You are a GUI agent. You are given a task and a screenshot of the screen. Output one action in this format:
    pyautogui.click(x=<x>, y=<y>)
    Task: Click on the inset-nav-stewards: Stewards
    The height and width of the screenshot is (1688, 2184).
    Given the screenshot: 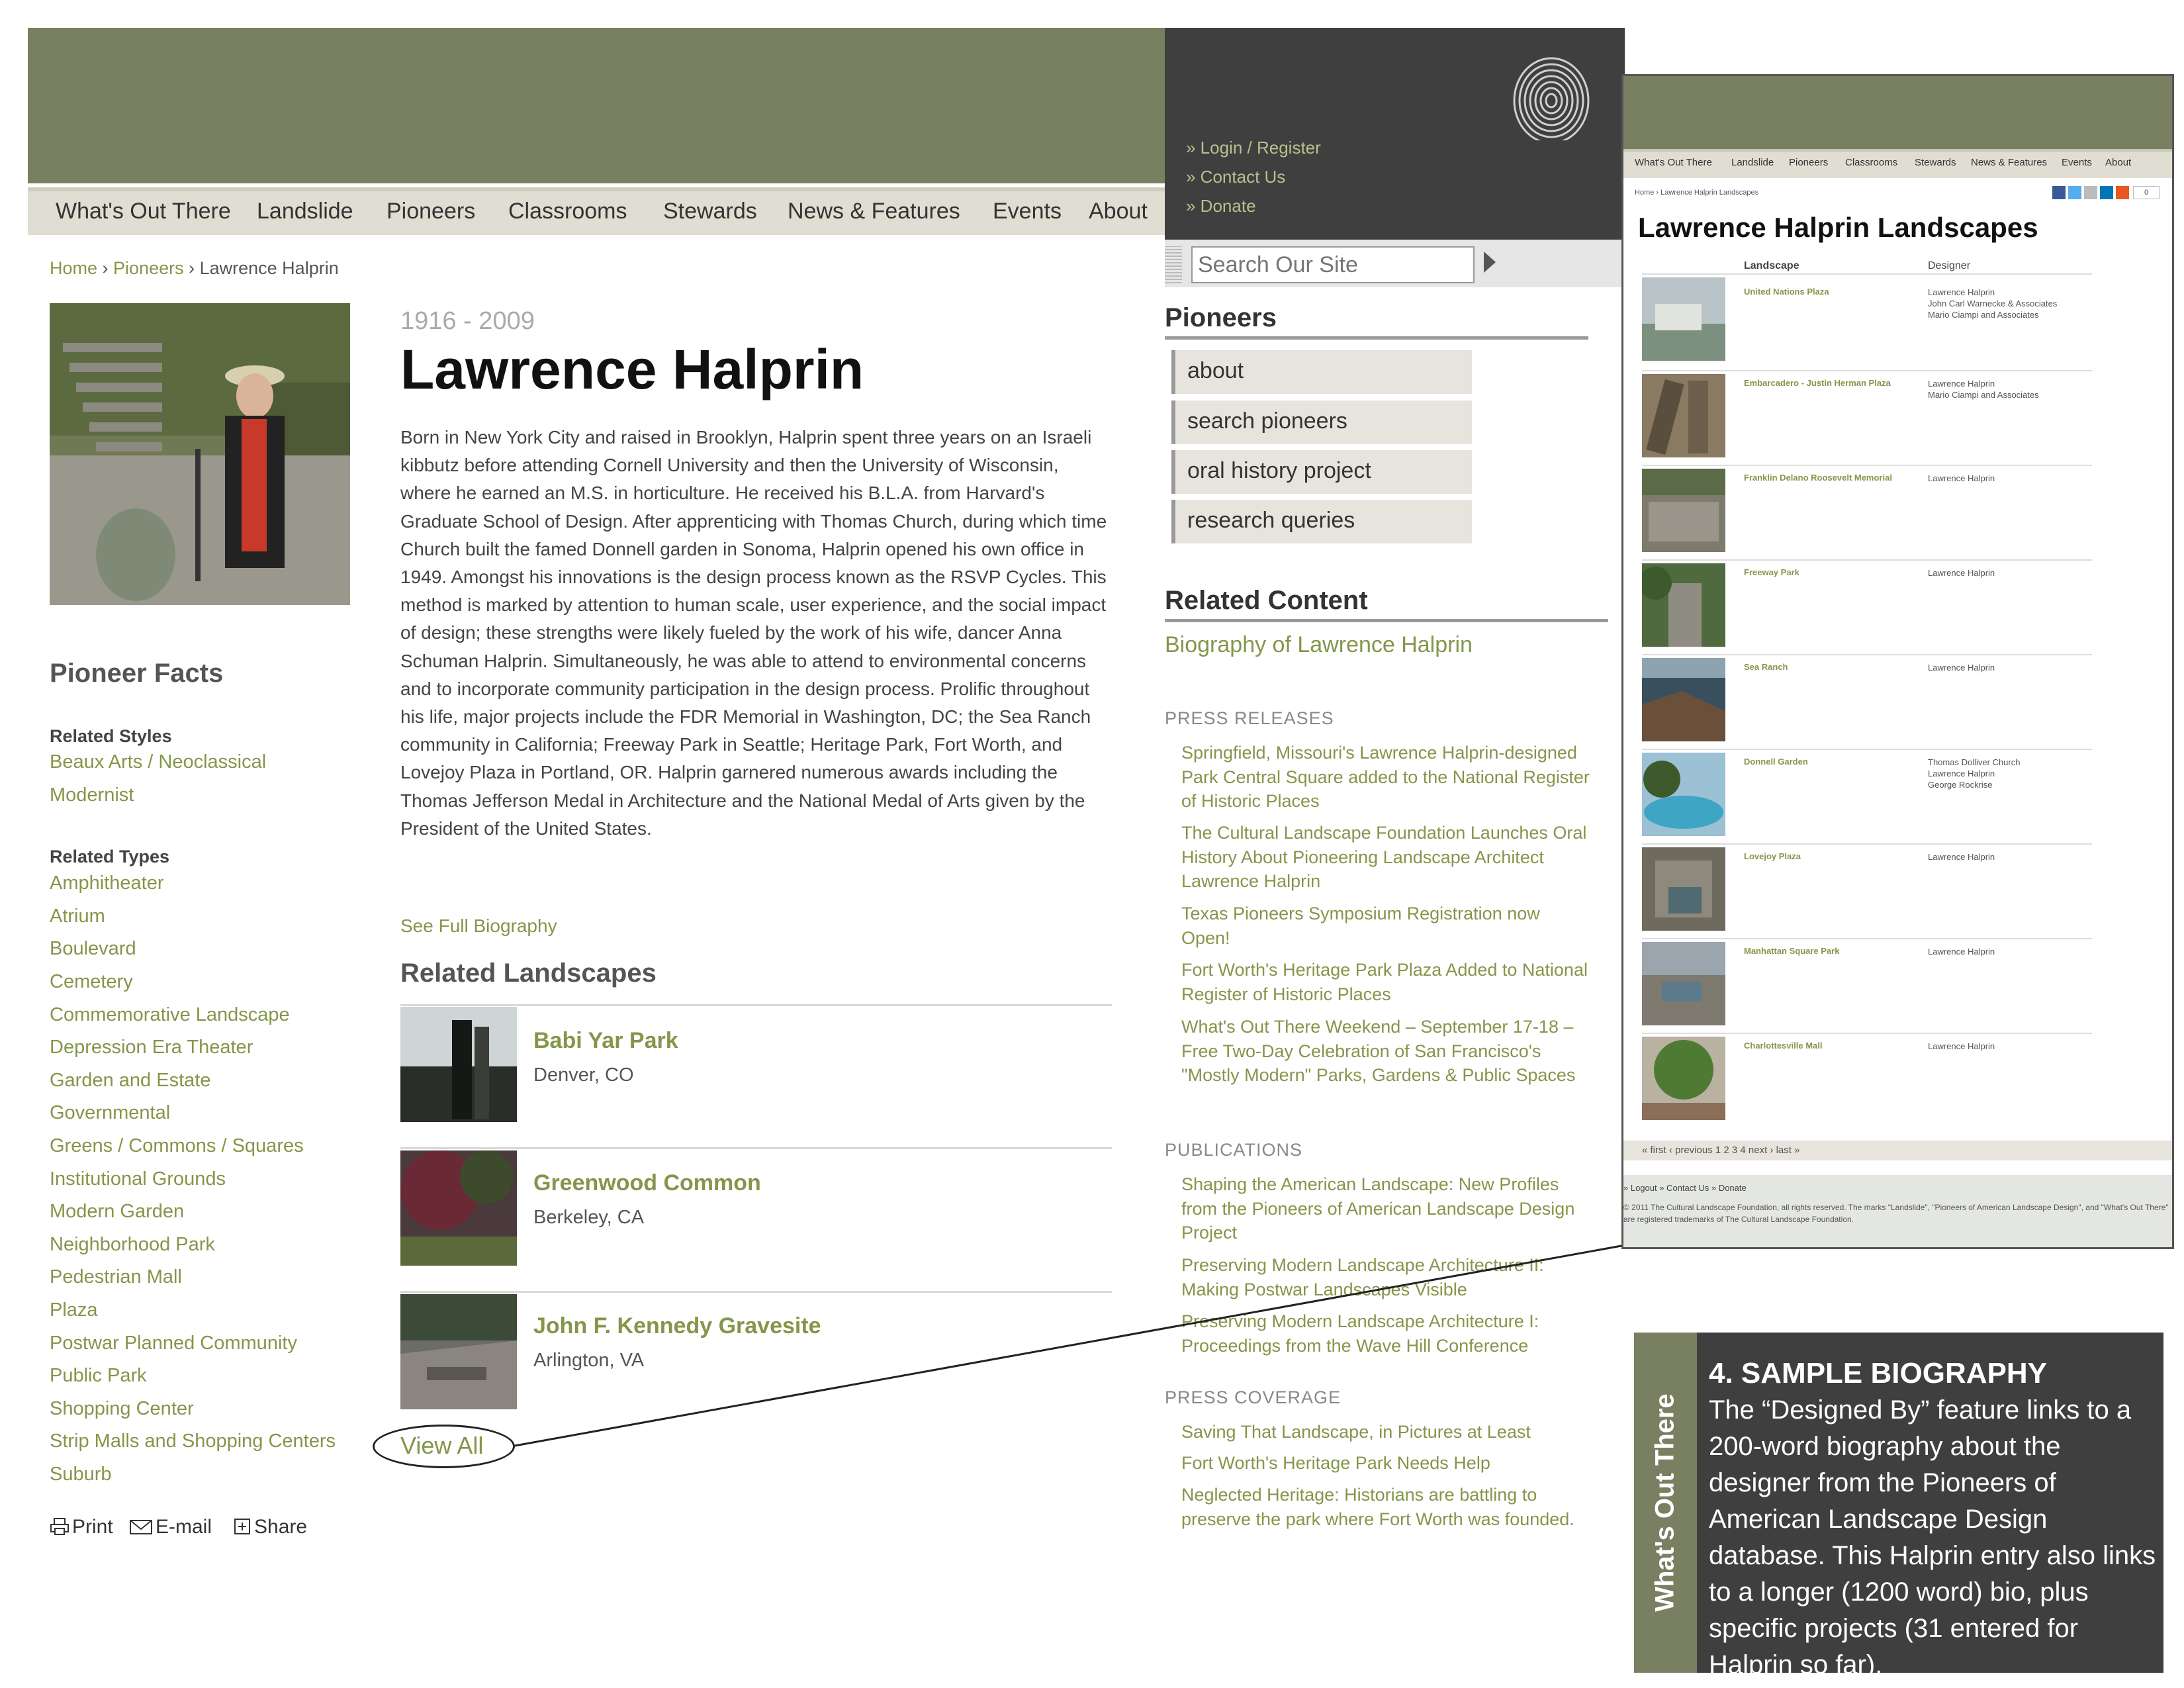 What is the action you would take?
    pyautogui.click(x=1935, y=162)
    